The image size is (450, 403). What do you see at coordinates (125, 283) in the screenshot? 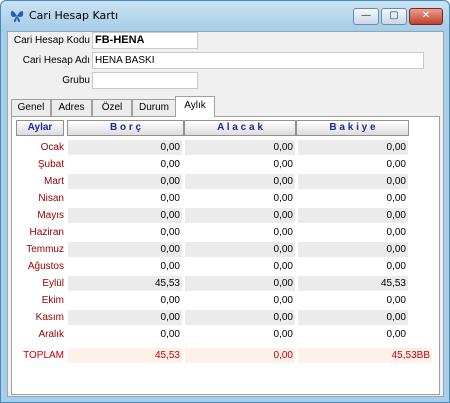
I see `borc-cell: 45,53` at bounding box center [125, 283].